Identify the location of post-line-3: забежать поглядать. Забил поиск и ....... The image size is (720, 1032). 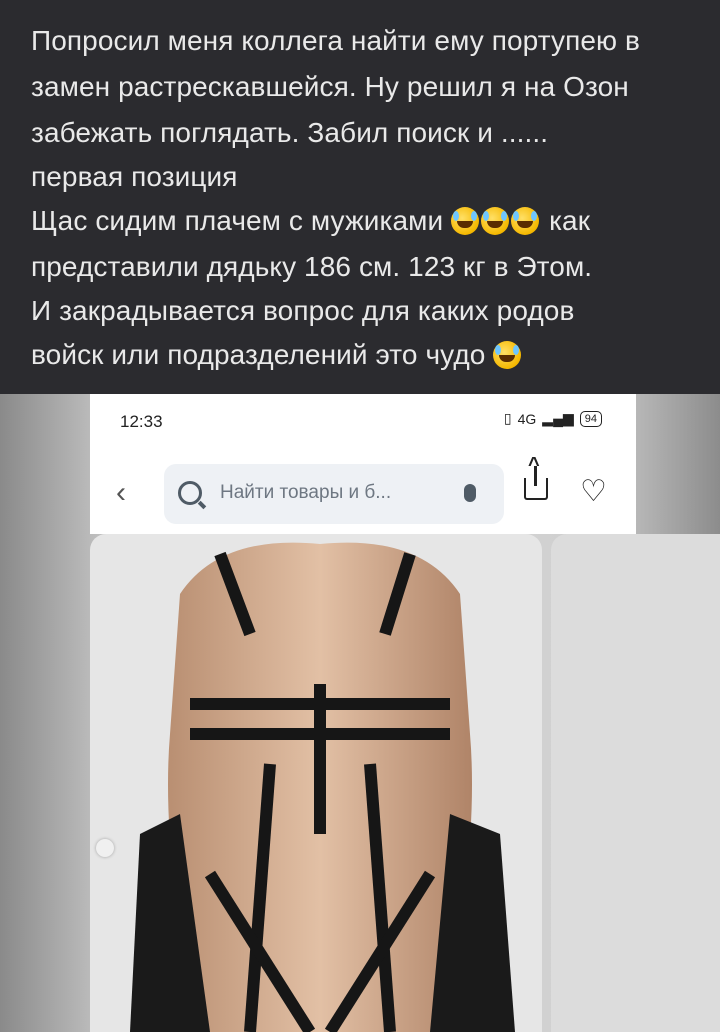
(290, 132).